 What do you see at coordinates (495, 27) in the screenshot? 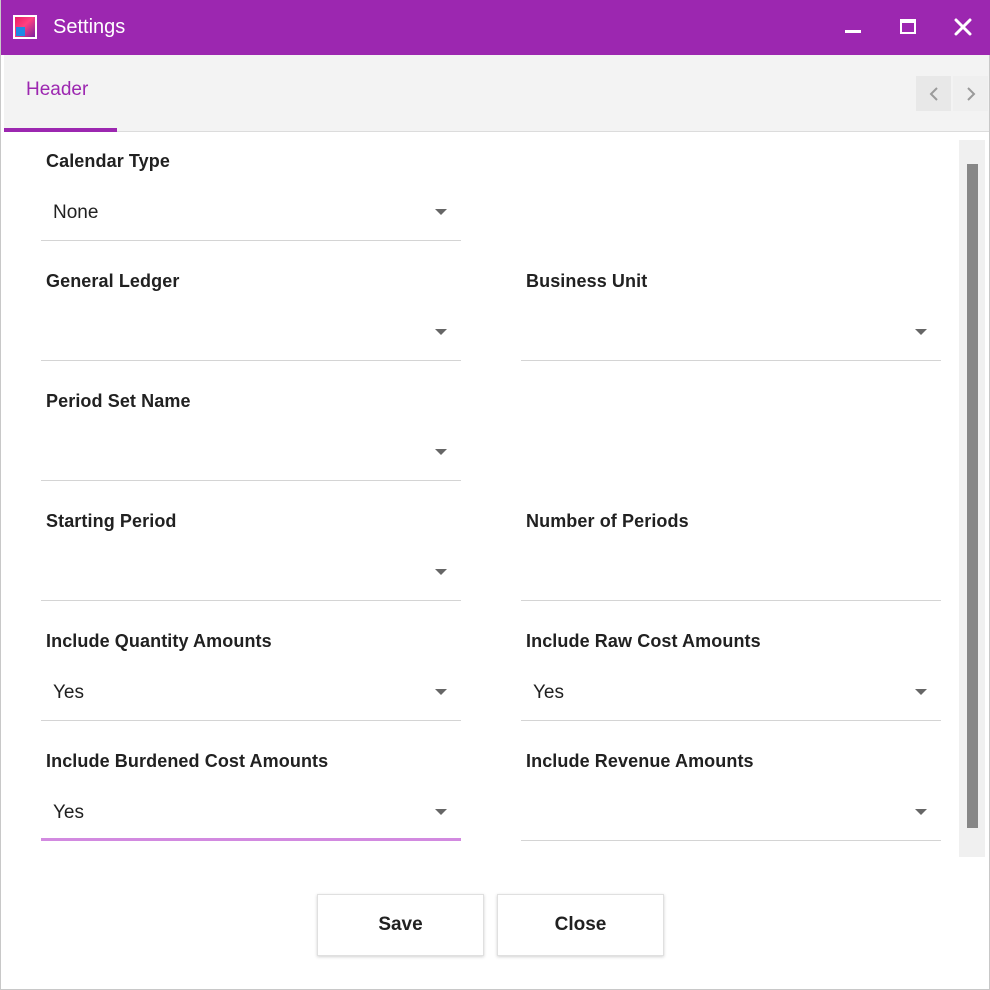
I see `title-bar: Settings` at bounding box center [495, 27].